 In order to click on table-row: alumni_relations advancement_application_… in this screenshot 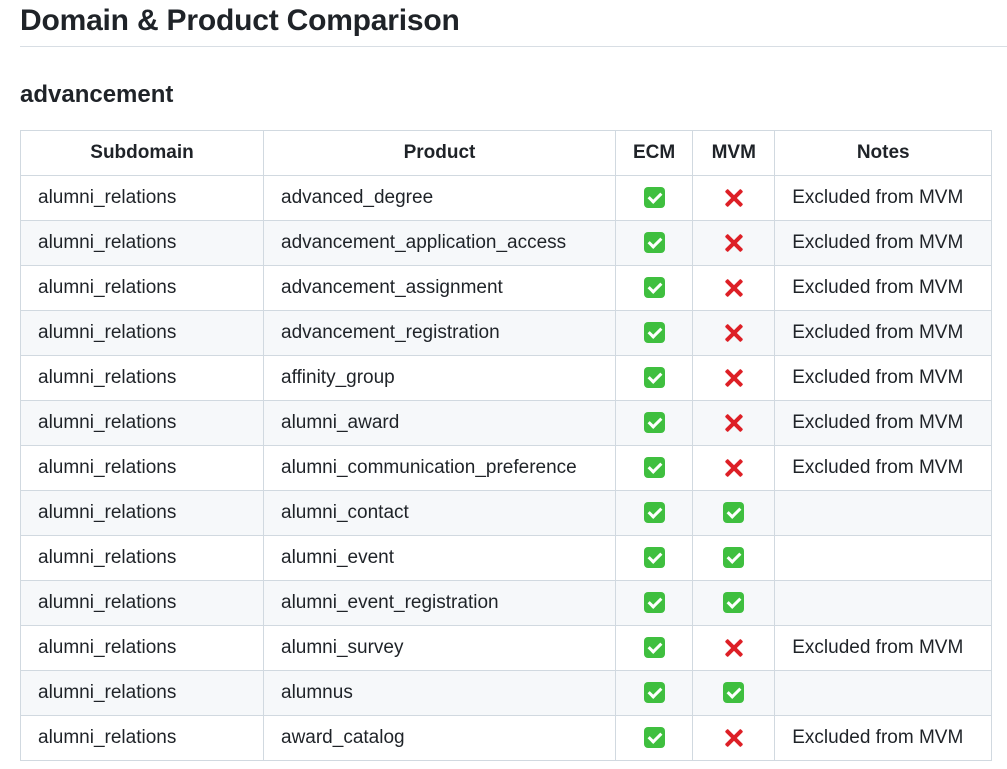, I will do `click(506, 243)`.